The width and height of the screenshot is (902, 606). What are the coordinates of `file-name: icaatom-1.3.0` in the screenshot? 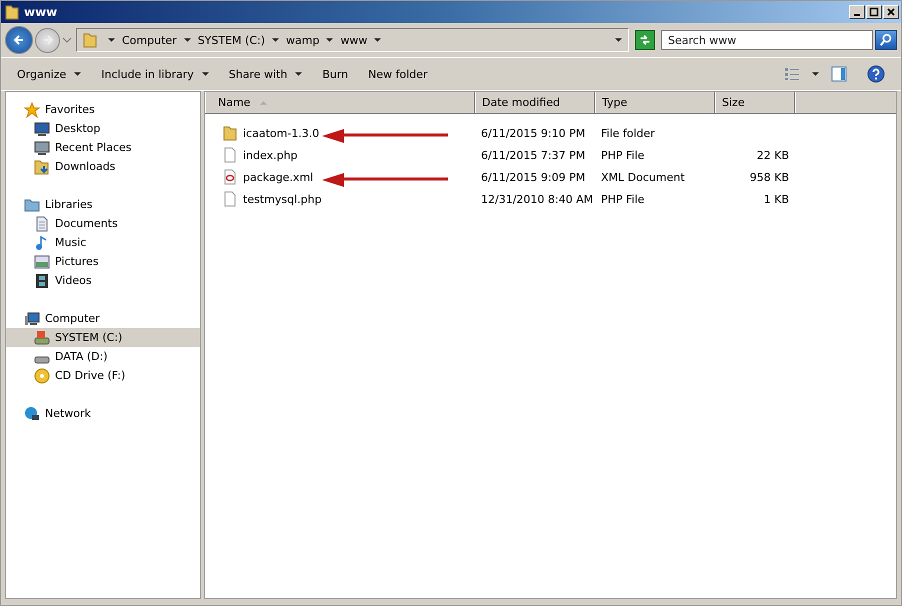 It's located at (281, 133).